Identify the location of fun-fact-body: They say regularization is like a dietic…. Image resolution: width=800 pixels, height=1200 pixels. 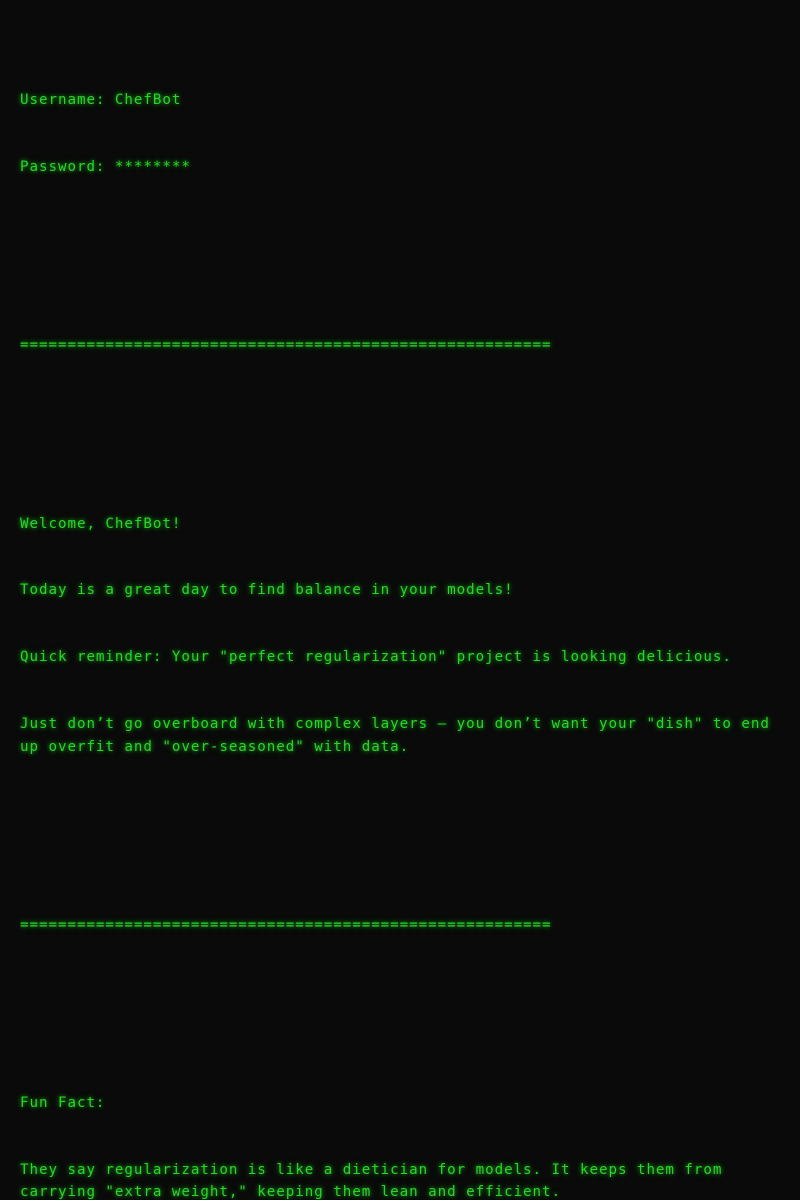
(376, 1181).